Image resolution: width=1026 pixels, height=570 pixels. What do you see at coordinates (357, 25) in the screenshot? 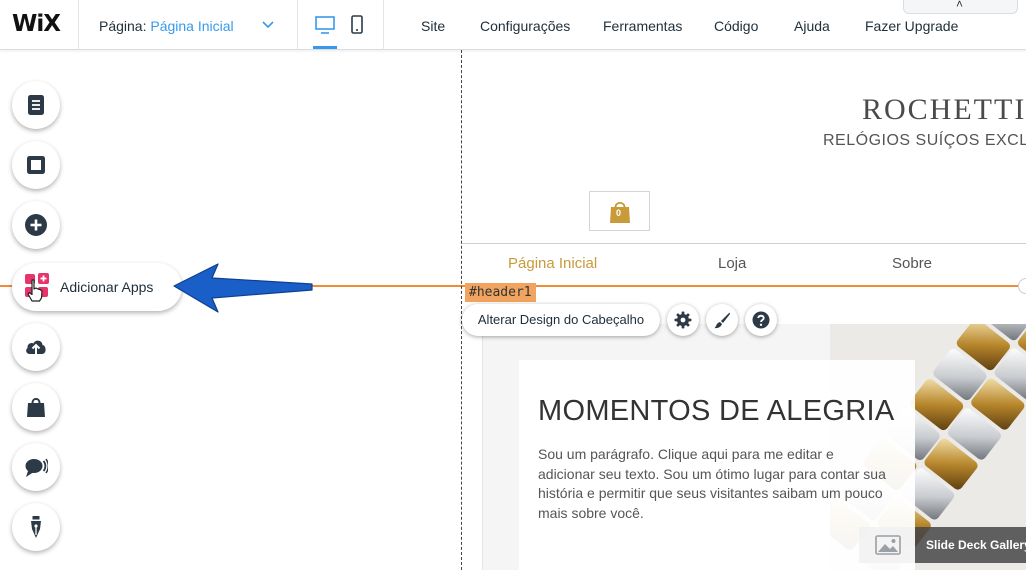
I see `mobile-view-icon` at bounding box center [357, 25].